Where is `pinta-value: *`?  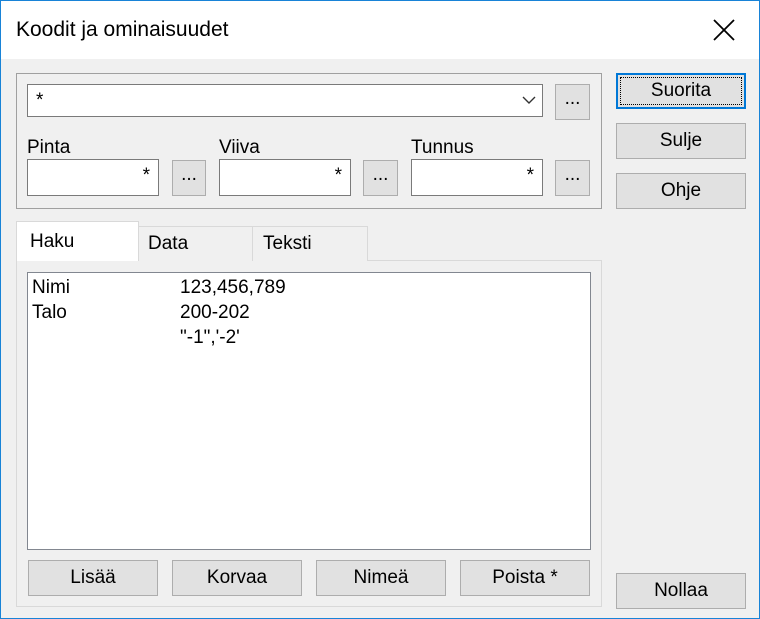
pinta-value: * is located at coordinates (146, 175).